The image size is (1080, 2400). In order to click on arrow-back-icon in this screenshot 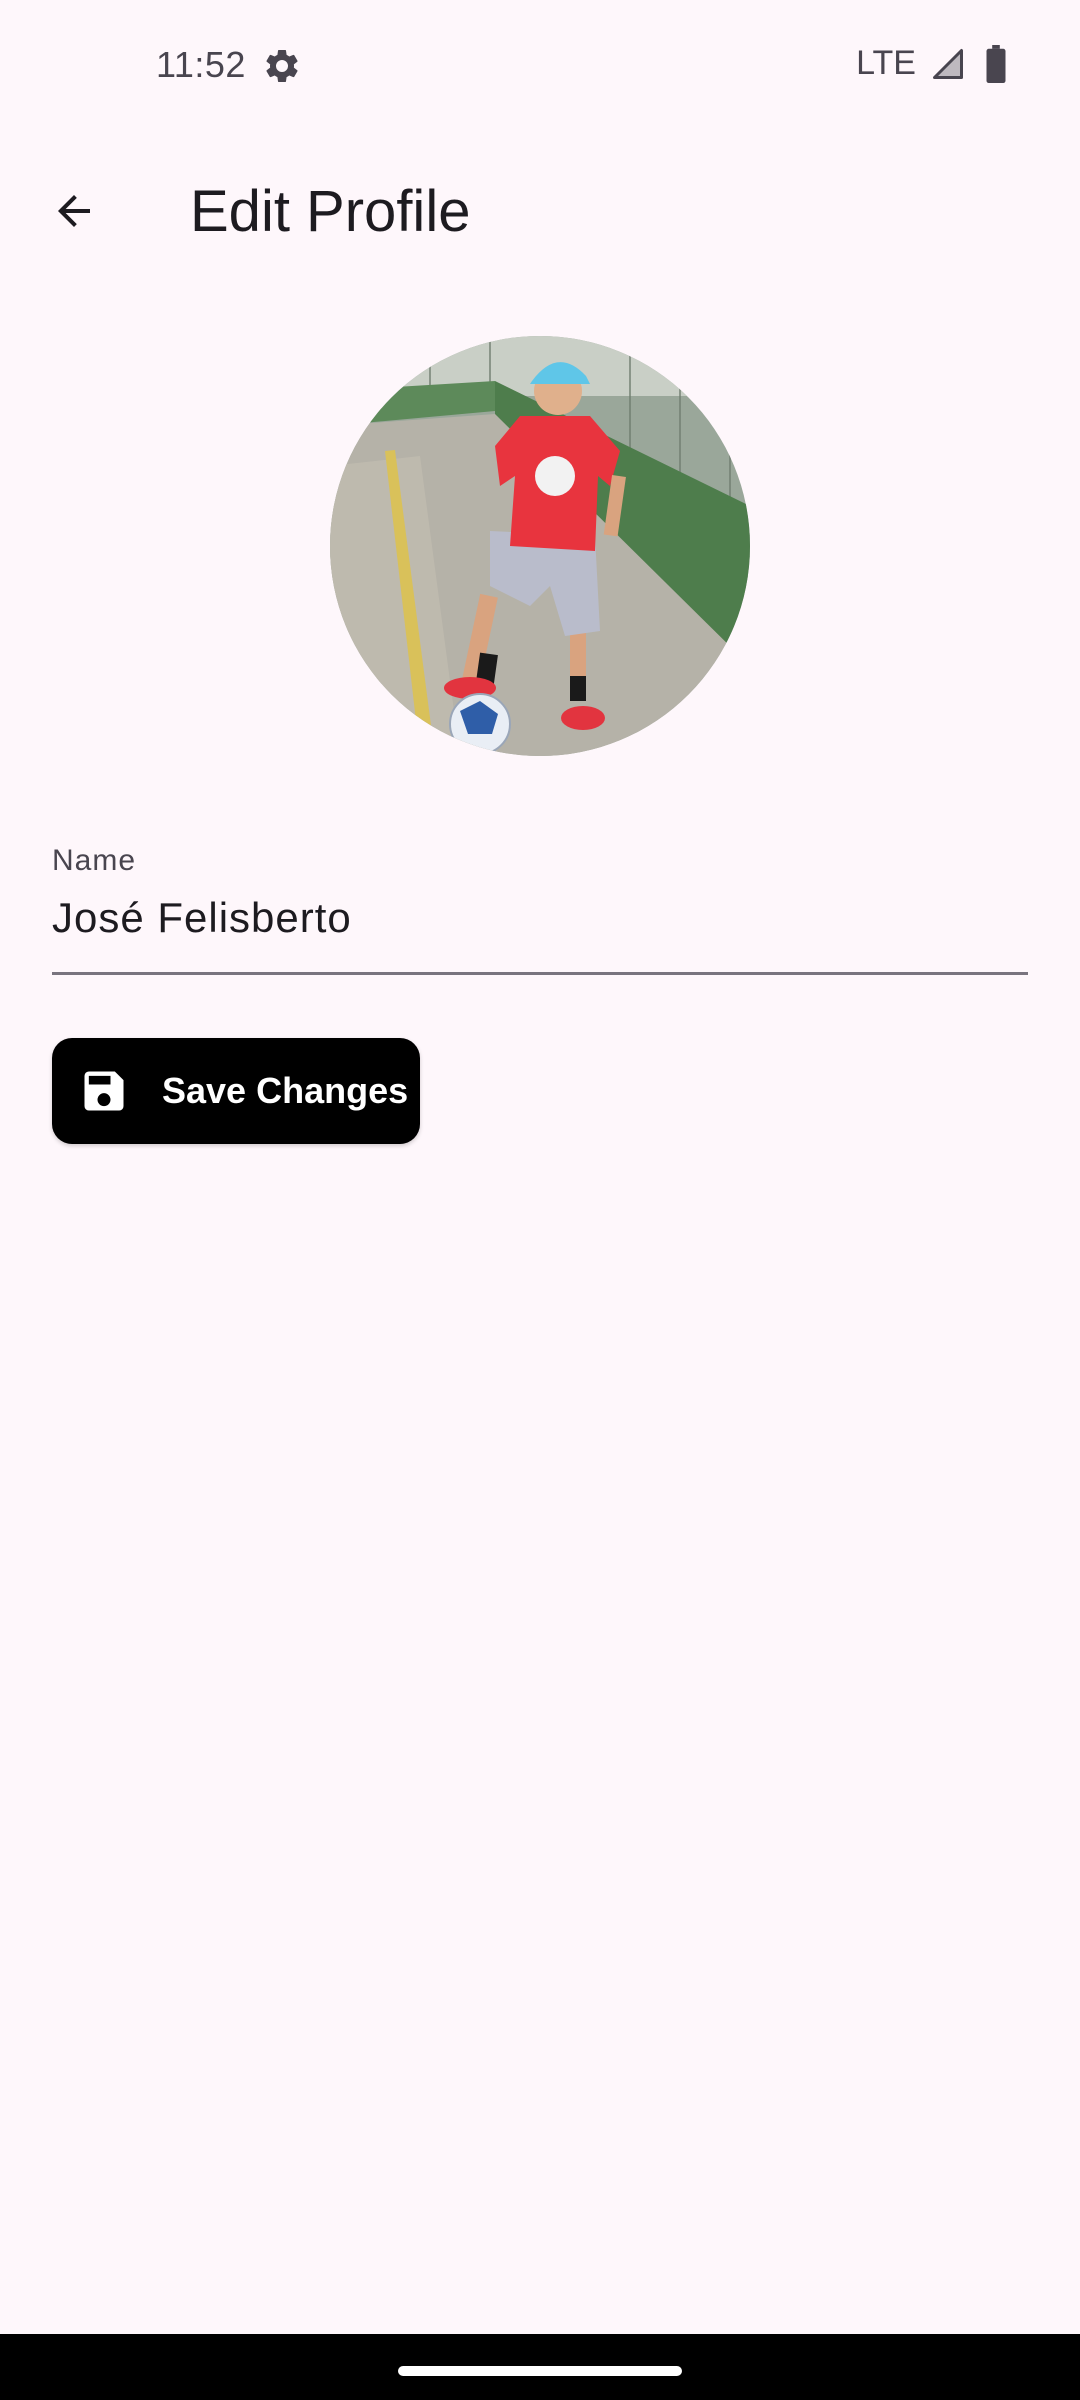, I will do `click(74, 211)`.